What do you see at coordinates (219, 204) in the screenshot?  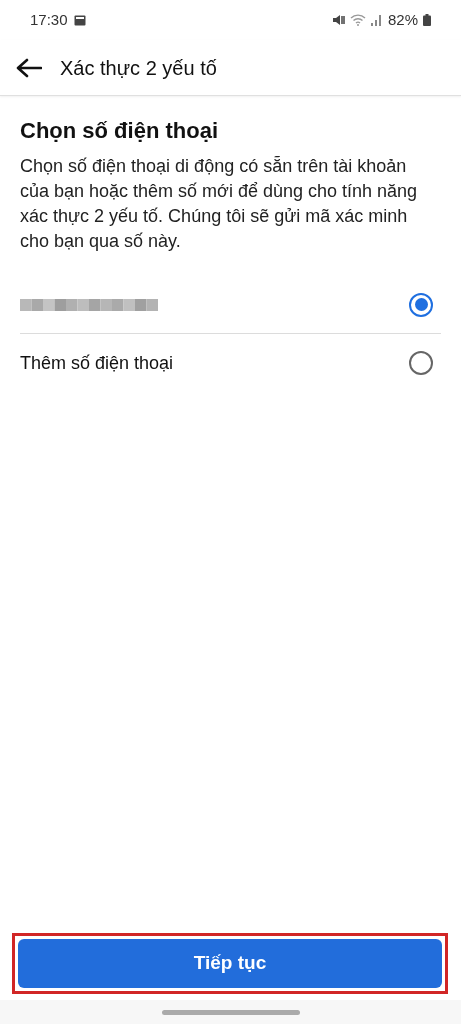 I see `description-text: Chọn số điện thoại di động có sẵn trên tài khoản của bạn hoặc thêm số mới để dùng cho tính năng xác thực 2 yếu tố. Chúng tôi sẽ gửi mã xác minh cho bạn qua số này.` at bounding box center [219, 204].